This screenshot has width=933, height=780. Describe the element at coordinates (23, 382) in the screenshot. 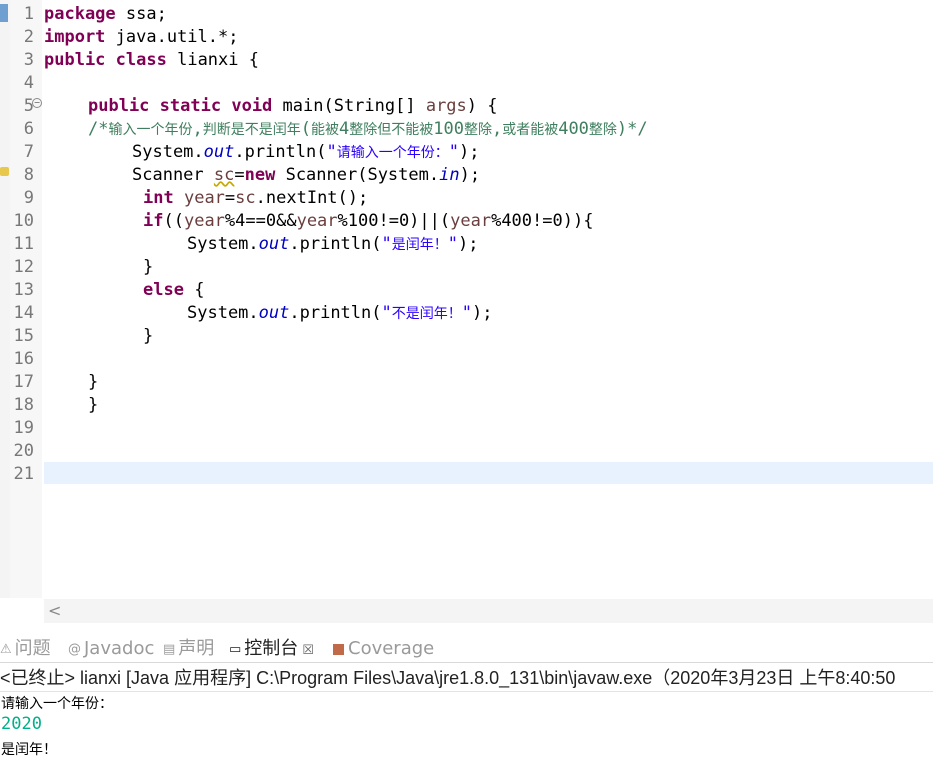

I see `line-number: 17` at that location.